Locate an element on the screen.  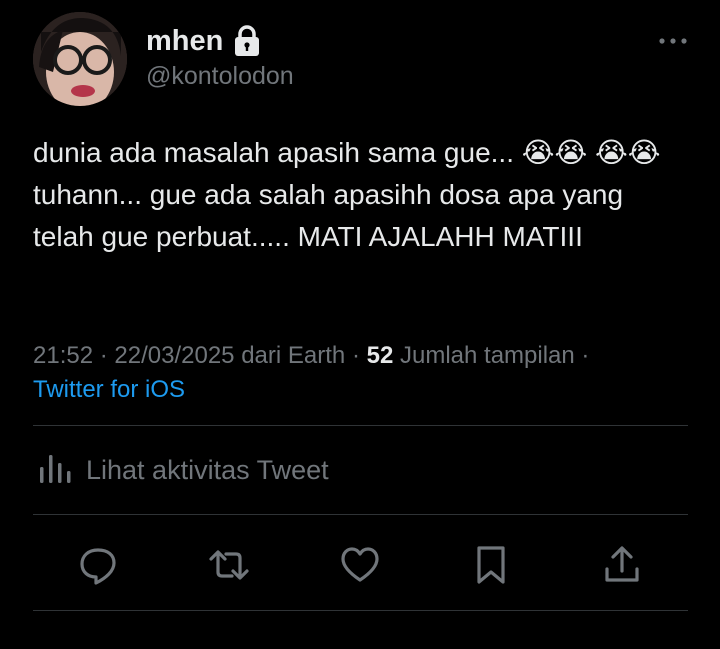
action-bar is located at coordinates (363, 565).